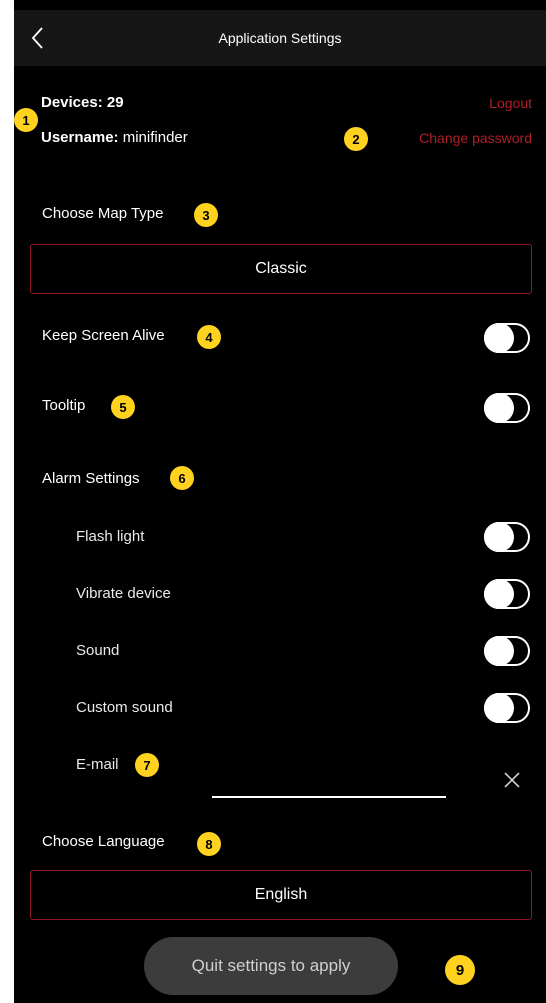  What do you see at coordinates (64, 405) in the screenshot?
I see `tooltip-label: Tooltip` at bounding box center [64, 405].